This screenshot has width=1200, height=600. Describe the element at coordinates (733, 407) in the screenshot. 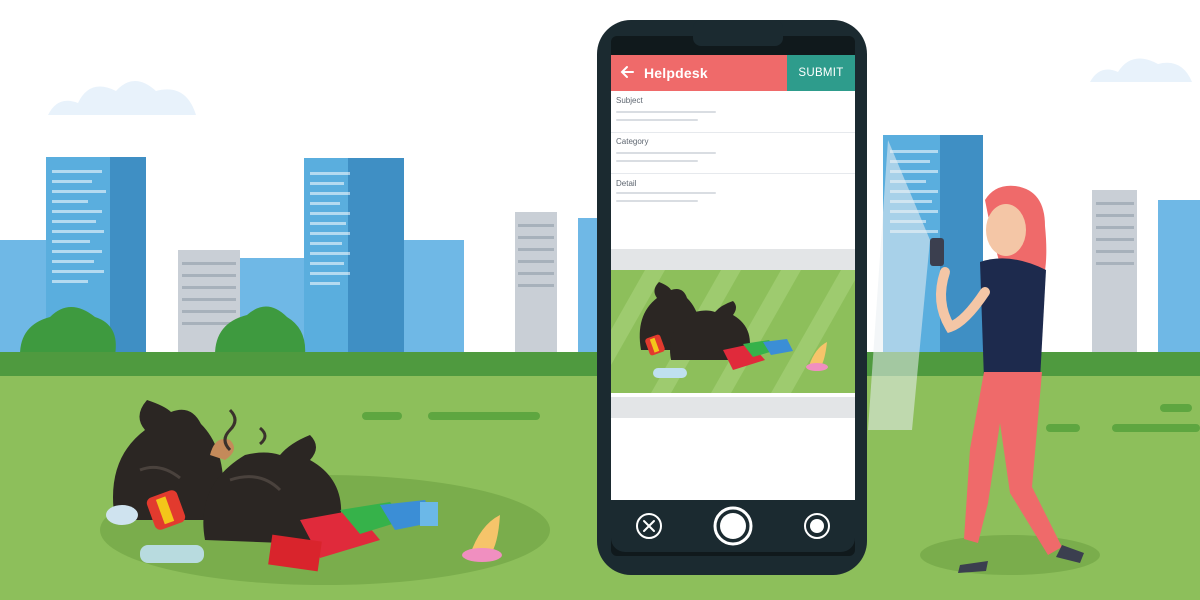

I see `photo-bottom-band` at that location.